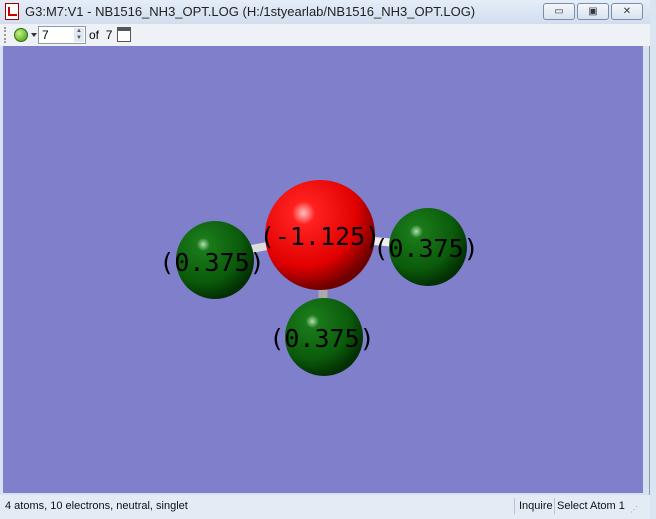  I want to click on frame-of-label: of 7, so click(100, 35).